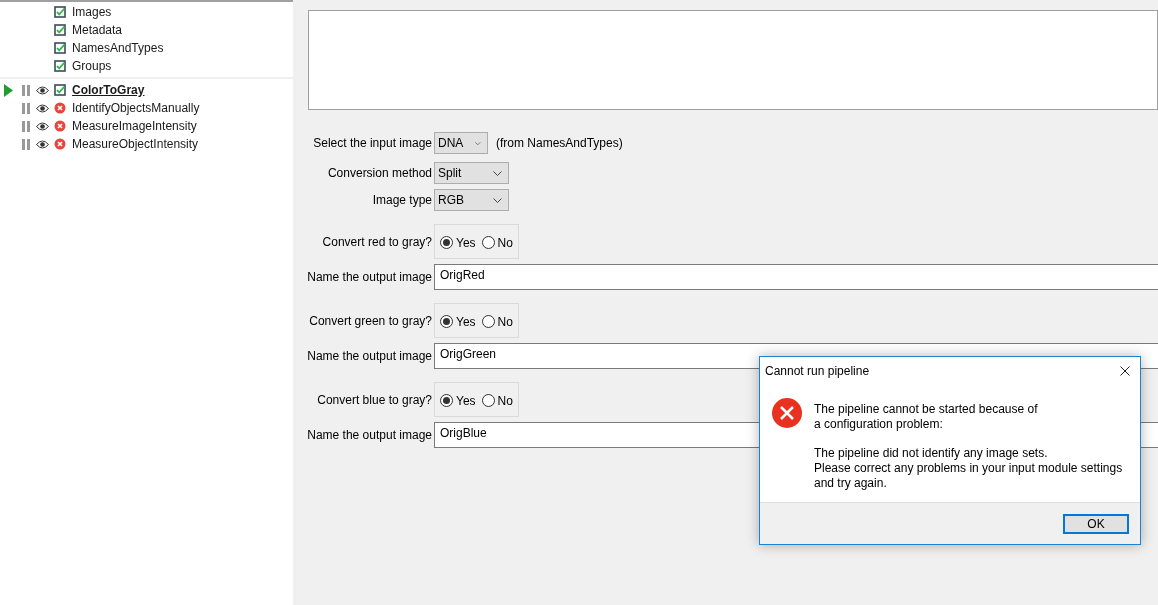 The height and width of the screenshot is (605, 1158). Describe the element at coordinates (377, 241) in the screenshot. I see `setting-label: Convert red to gray?` at that location.